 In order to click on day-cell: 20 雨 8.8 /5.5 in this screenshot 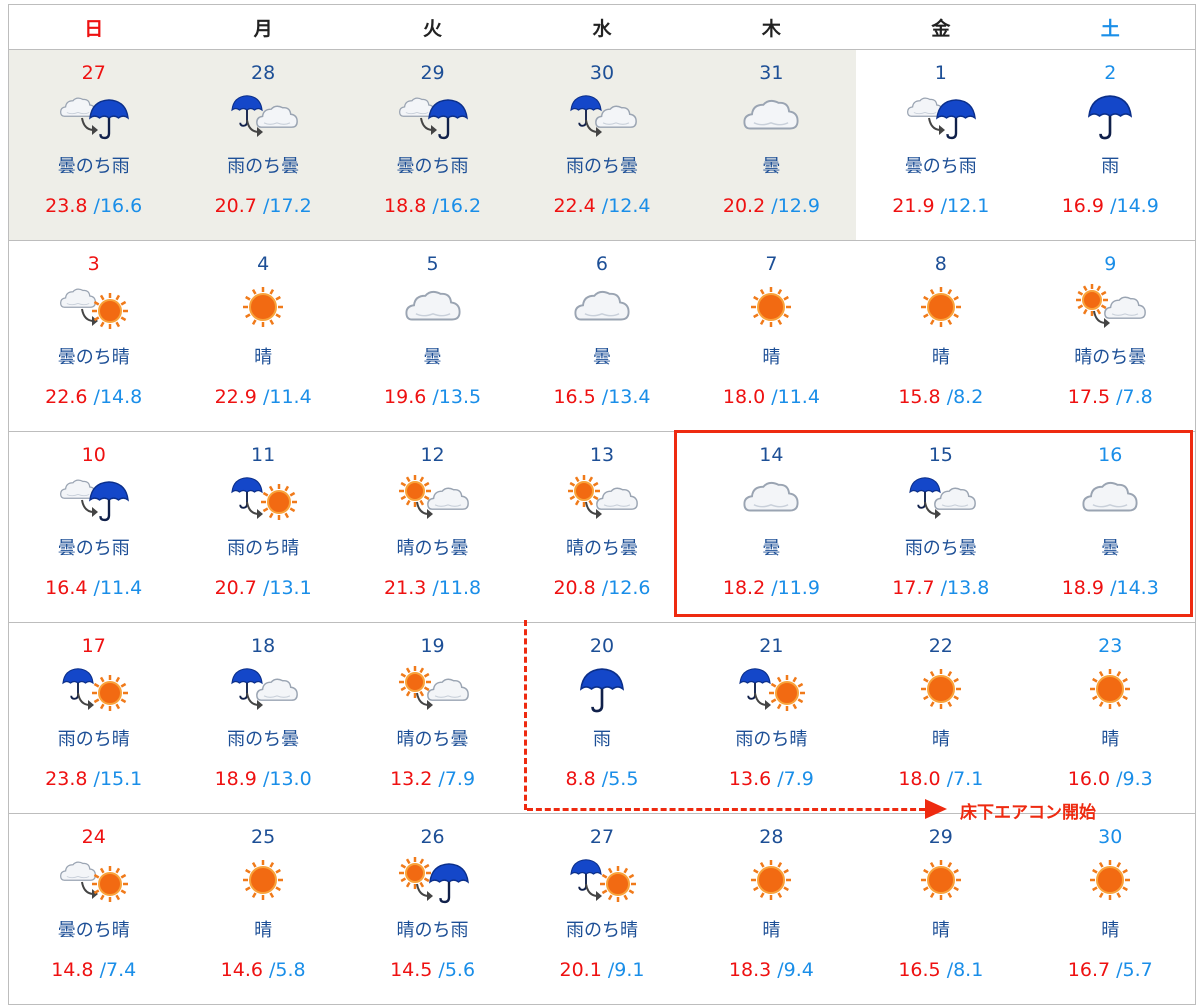, I will do `click(601, 718)`.